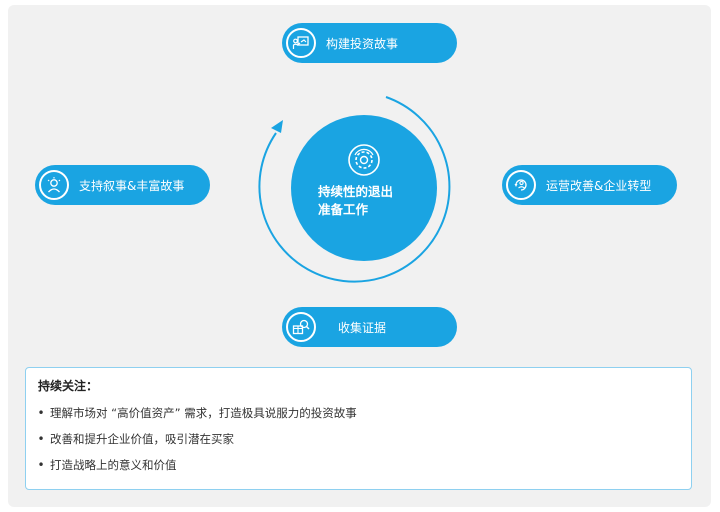 This screenshot has width=720, height=512. I want to click on center-circle: 持续性的退出 准备工作, so click(364, 188).